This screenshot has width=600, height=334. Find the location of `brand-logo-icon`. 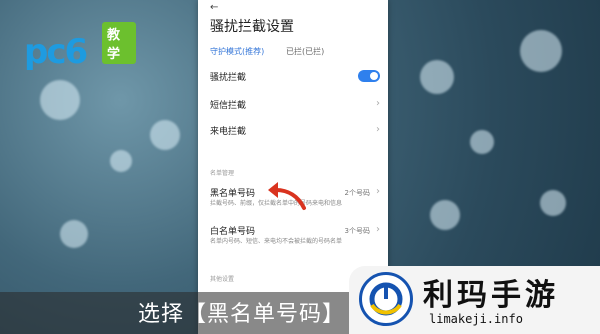

brand-logo-icon is located at coordinates (386, 299).